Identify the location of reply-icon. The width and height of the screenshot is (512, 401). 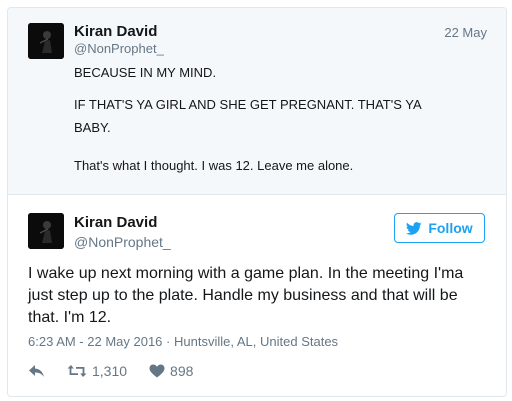
(36, 371).